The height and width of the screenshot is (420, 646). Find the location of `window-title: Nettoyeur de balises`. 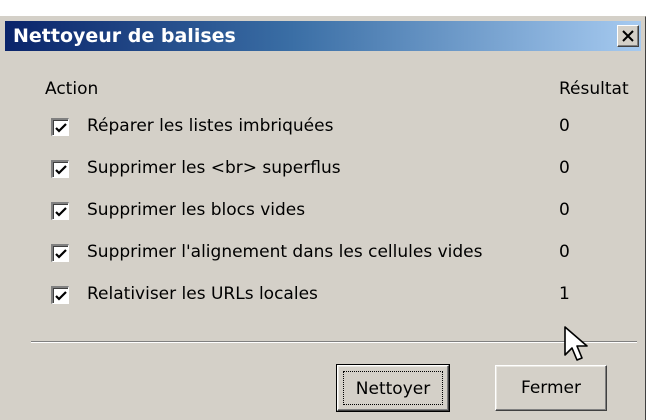

window-title: Nettoyeur de balises is located at coordinates (124, 36).